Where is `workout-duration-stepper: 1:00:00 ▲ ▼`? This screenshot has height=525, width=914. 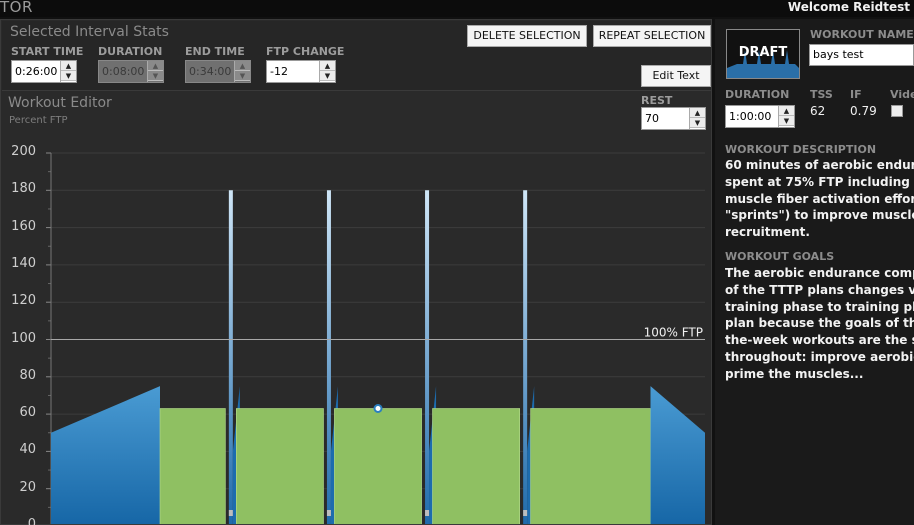
workout-duration-stepper: 1:00:00 ▲ ▼ is located at coordinates (760, 116).